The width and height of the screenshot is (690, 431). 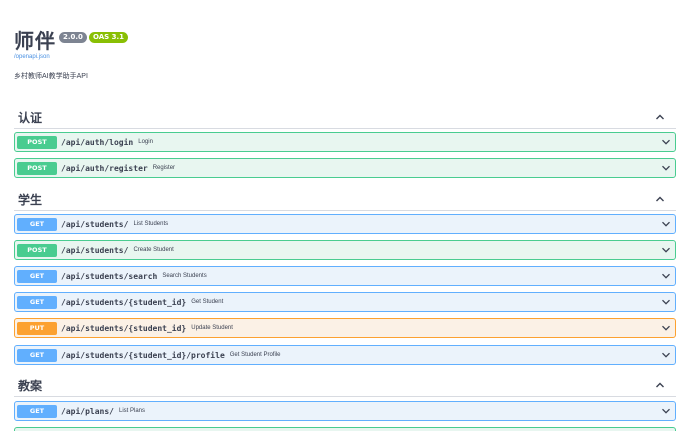 What do you see at coordinates (71, 57) in the screenshot?
I see `openapi-spec-link: /openapi.json` at bounding box center [71, 57].